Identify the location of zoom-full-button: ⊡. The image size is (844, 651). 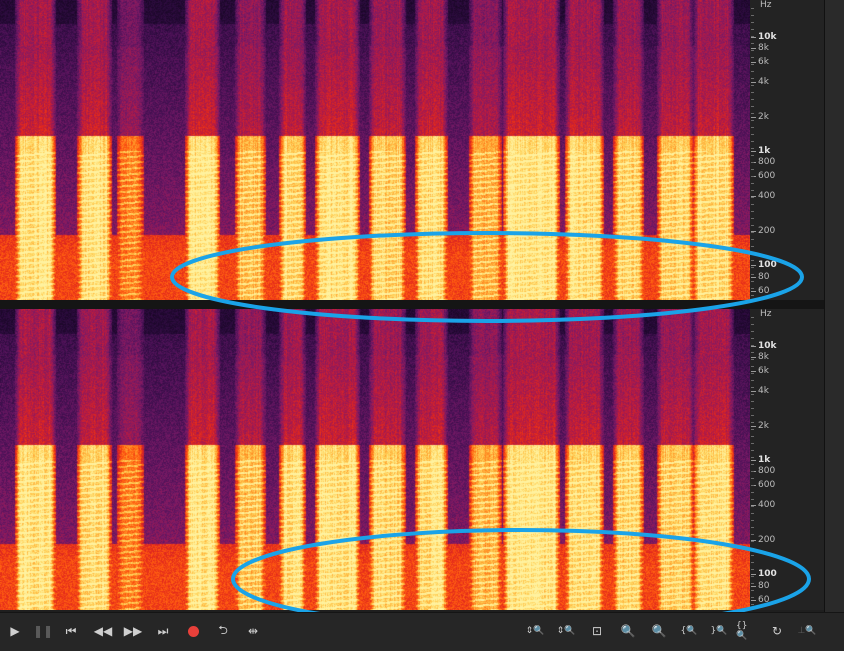
(597, 631).